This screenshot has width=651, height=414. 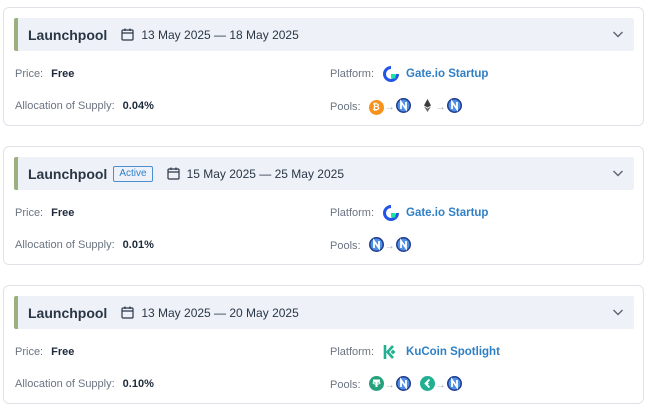 I want to click on allocation-value: 0.01%, so click(x=138, y=245).